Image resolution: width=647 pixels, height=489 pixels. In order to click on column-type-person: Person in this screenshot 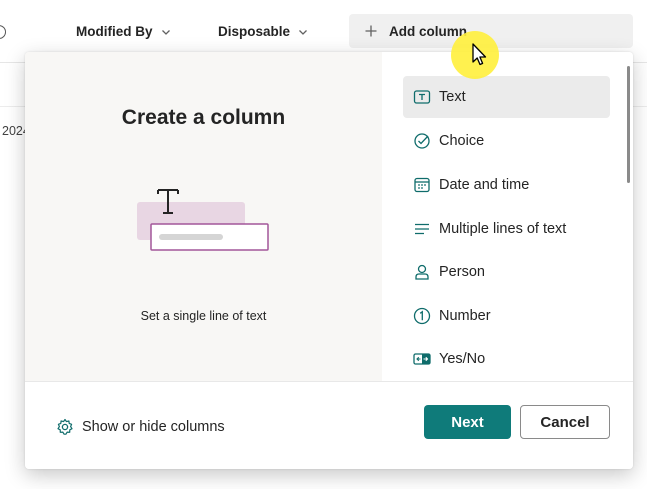, I will do `click(506, 272)`.